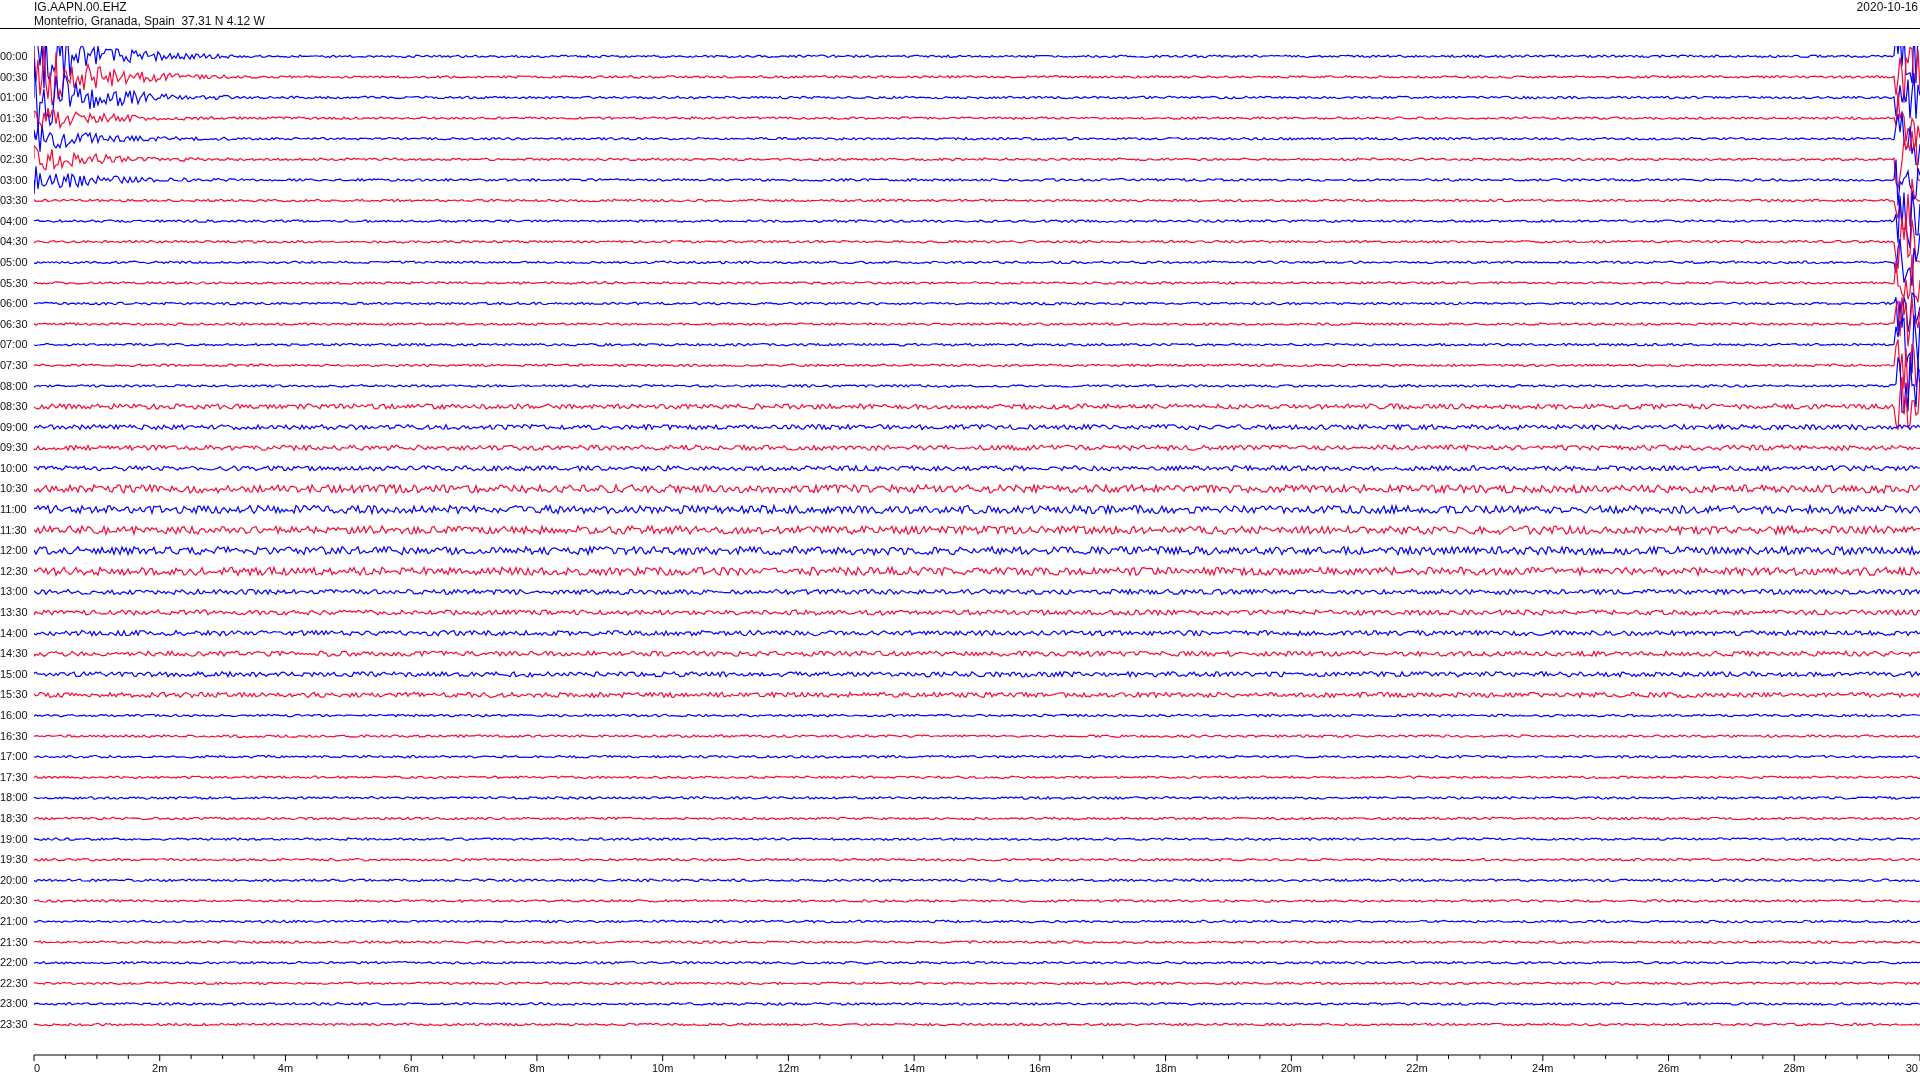  What do you see at coordinates (14, 818) in the screenshot?
I see `time-label: 18:30` at bounding box center [14, 818].